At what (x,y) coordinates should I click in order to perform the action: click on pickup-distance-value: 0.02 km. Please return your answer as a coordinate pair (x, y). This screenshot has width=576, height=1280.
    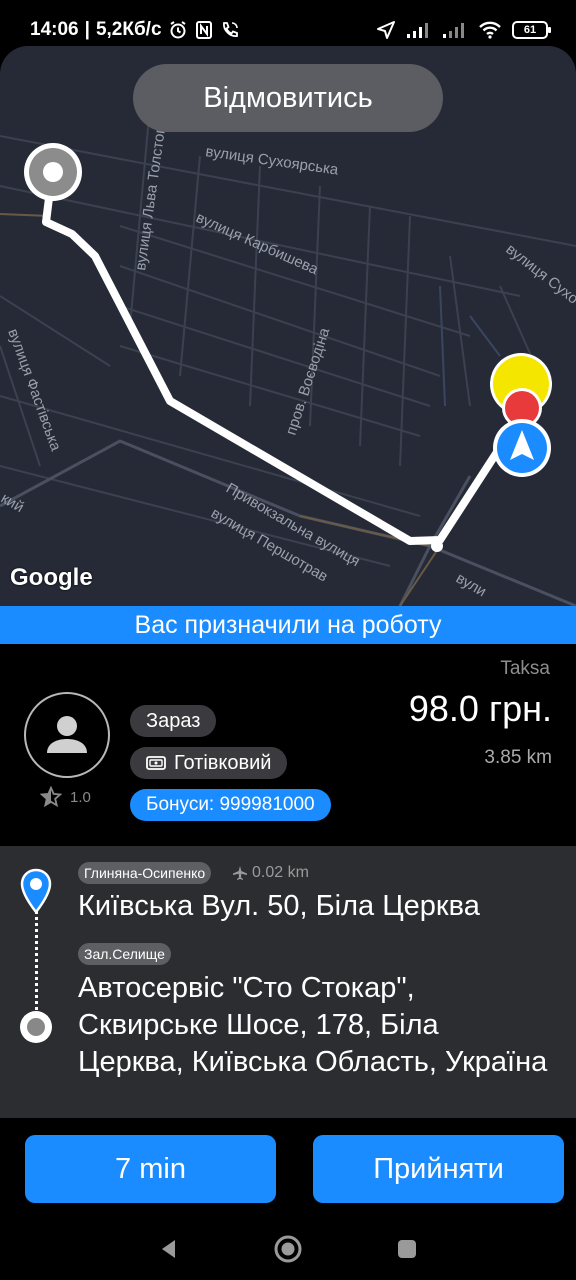
    Looking at the image, I should click on (280, 872).